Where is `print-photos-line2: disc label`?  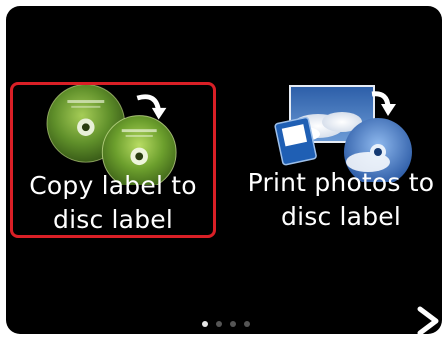 print-photos-line2: disc label is located at coordinates (341, 216).